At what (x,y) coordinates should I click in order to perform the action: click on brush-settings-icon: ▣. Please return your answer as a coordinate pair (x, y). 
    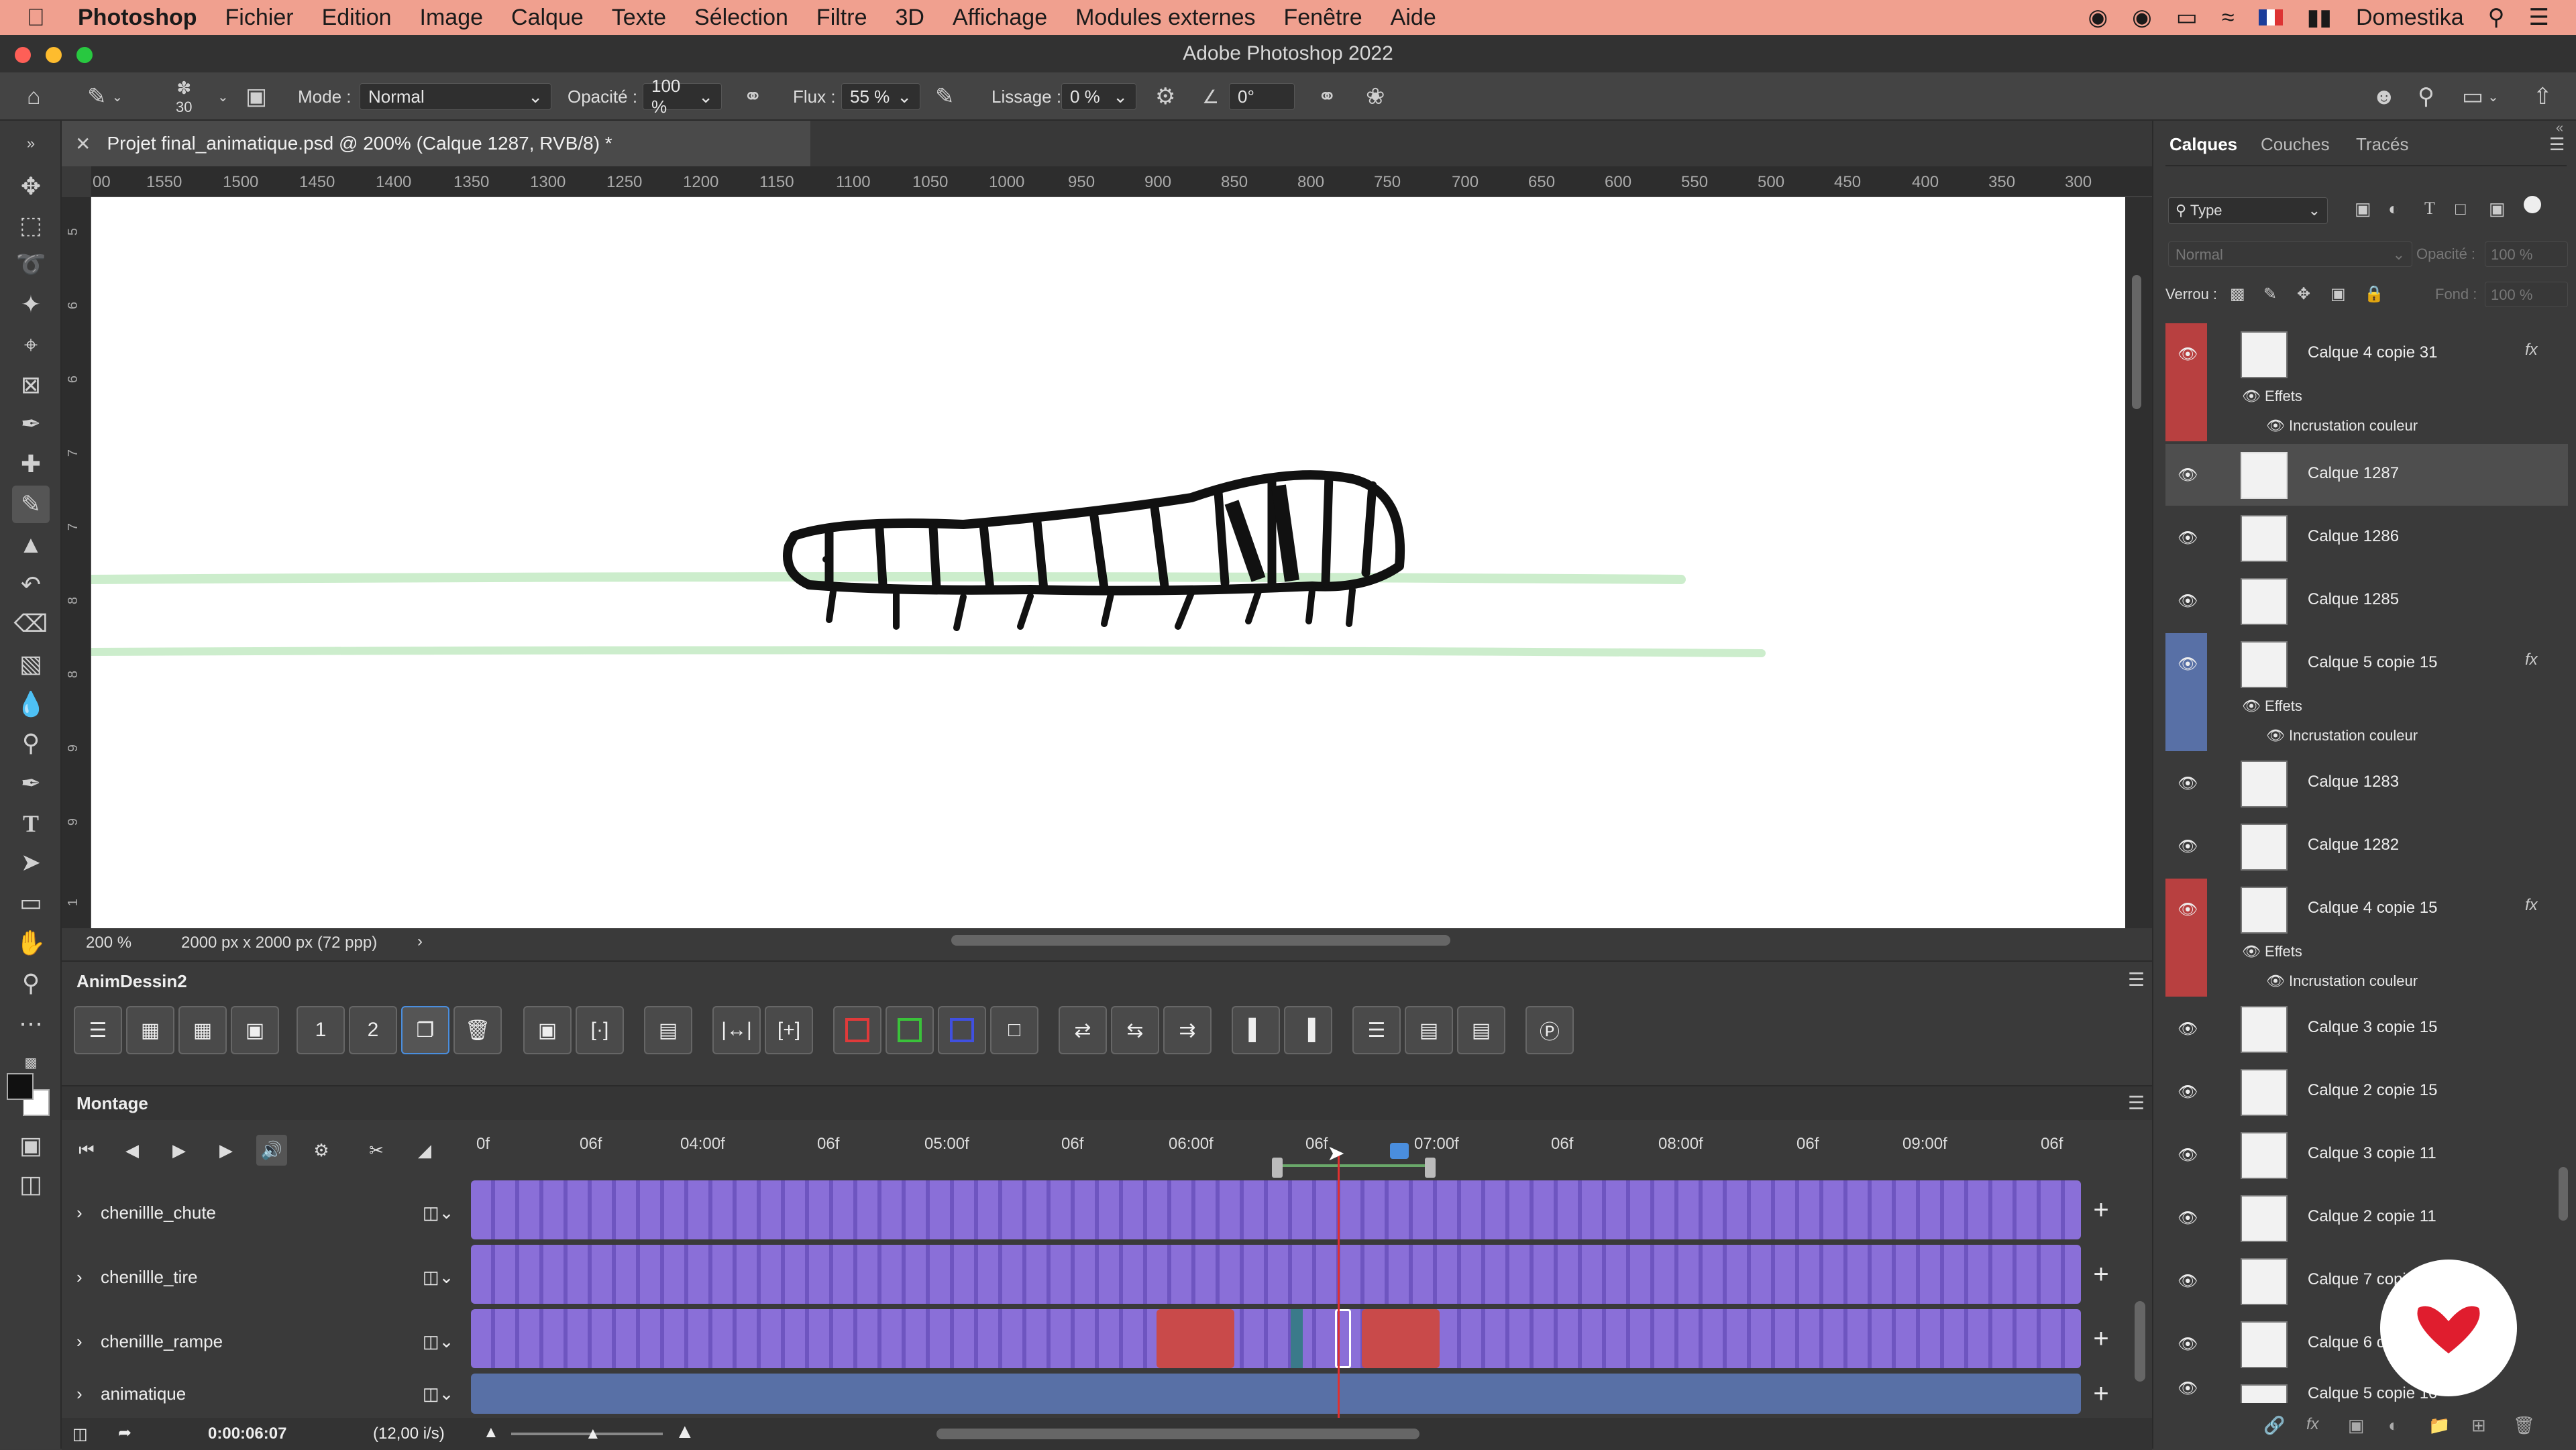
    Looking at the image, I should click on (256, 96).